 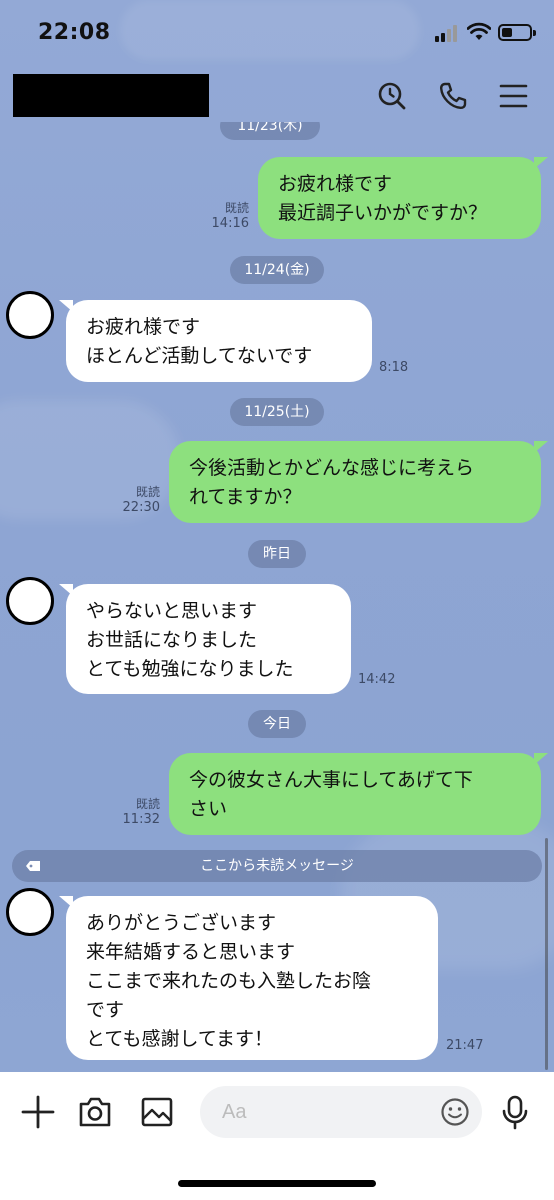 I want to click on message-meta: 既読 11:32, so click(x=138, y=812).